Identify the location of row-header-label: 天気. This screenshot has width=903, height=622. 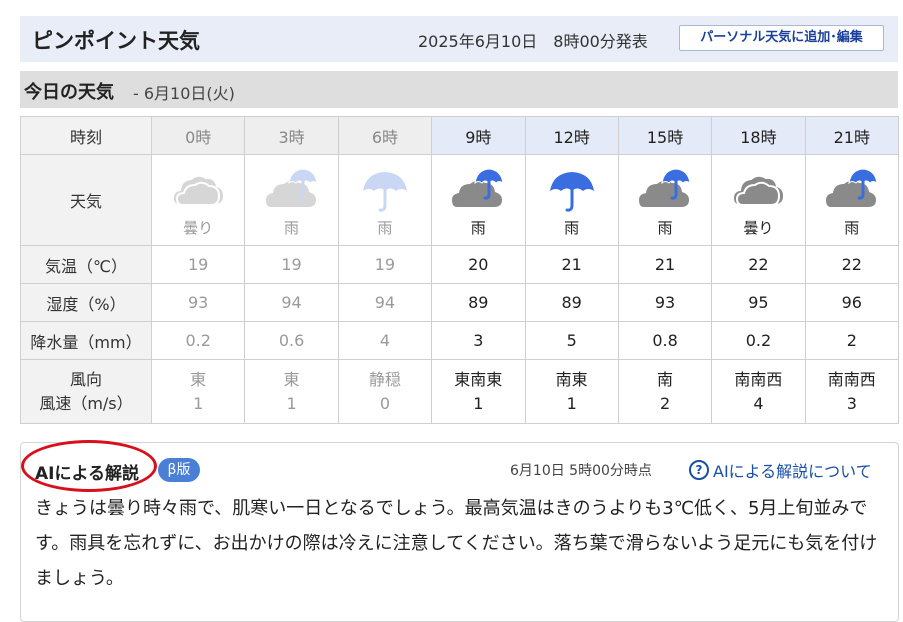
(85, 201).